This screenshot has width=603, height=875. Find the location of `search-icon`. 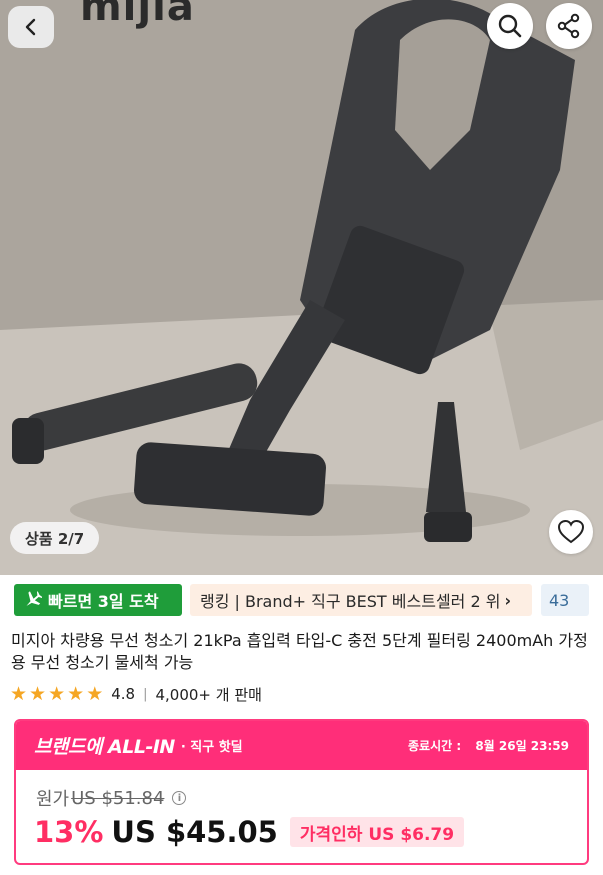

search-icon is located at coordinates (510, 26).